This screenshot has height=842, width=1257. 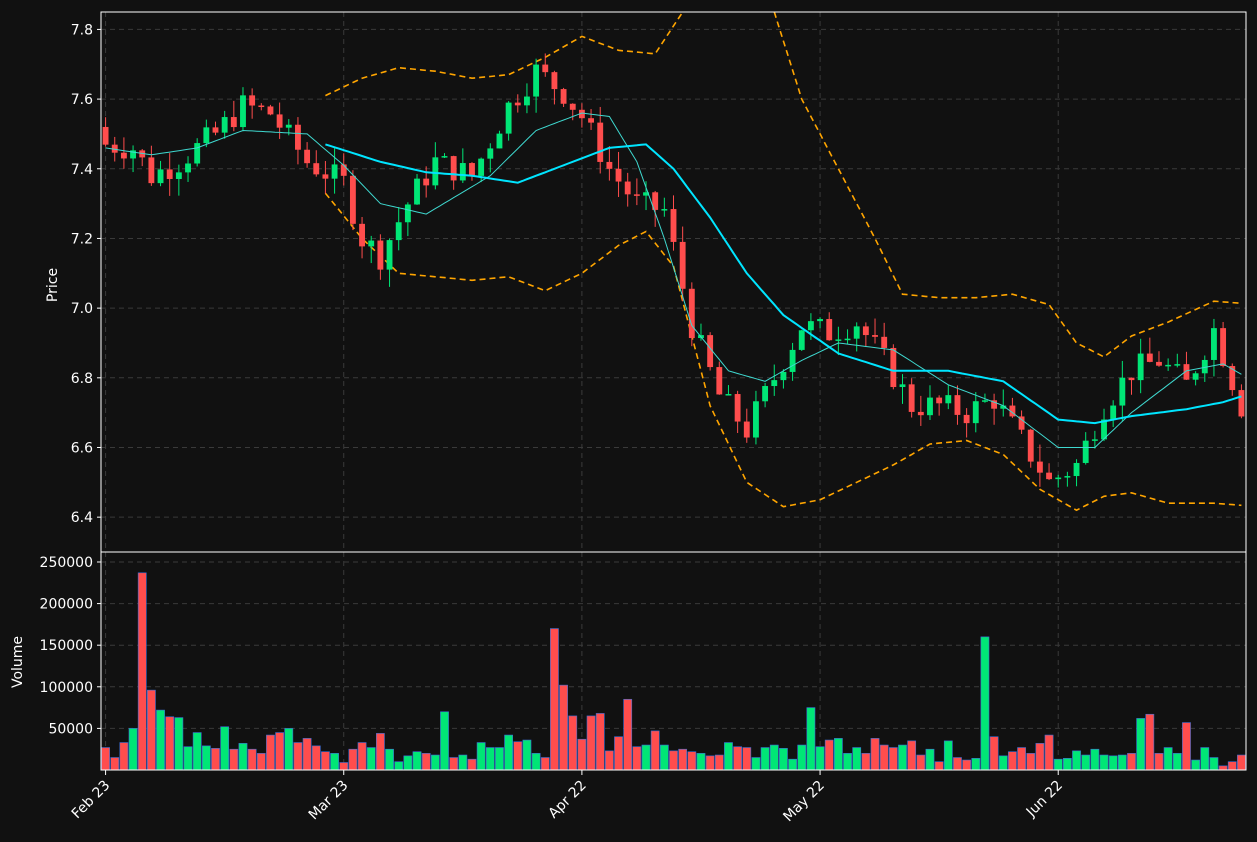 I want to click on price-tick-label: 6.4, so click(x=82, y=518).